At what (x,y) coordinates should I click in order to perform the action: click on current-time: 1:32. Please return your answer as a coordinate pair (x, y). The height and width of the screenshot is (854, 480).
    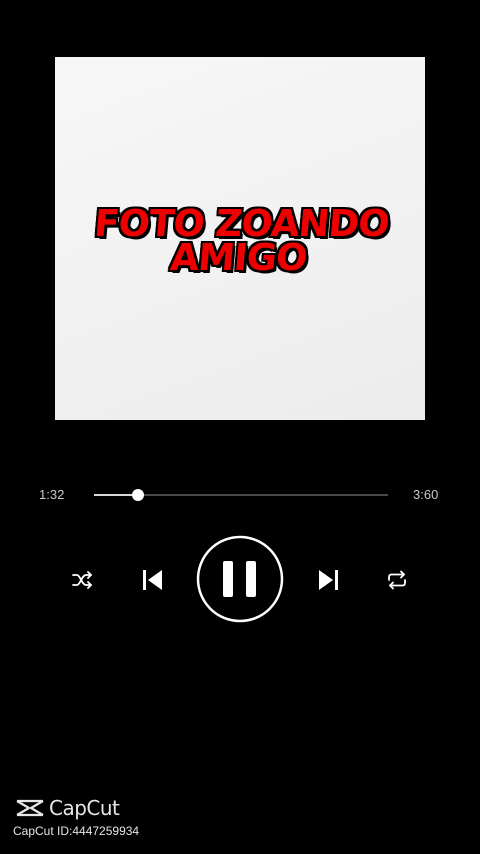
    Looking at the image, I should click on (52, 494).